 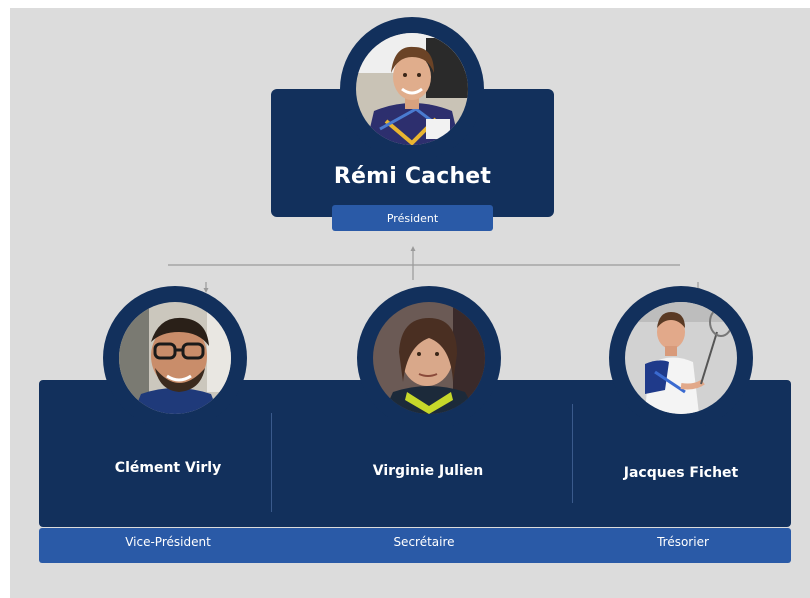 I want to click on president-arrowhead, so click(x=413, y=248).